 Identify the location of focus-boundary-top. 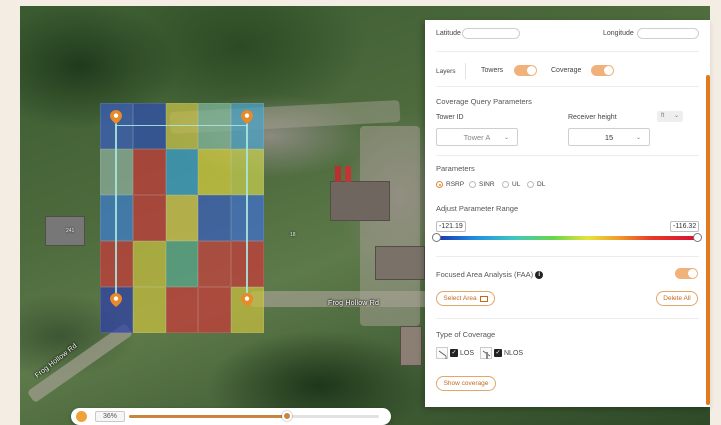
(181, 125).